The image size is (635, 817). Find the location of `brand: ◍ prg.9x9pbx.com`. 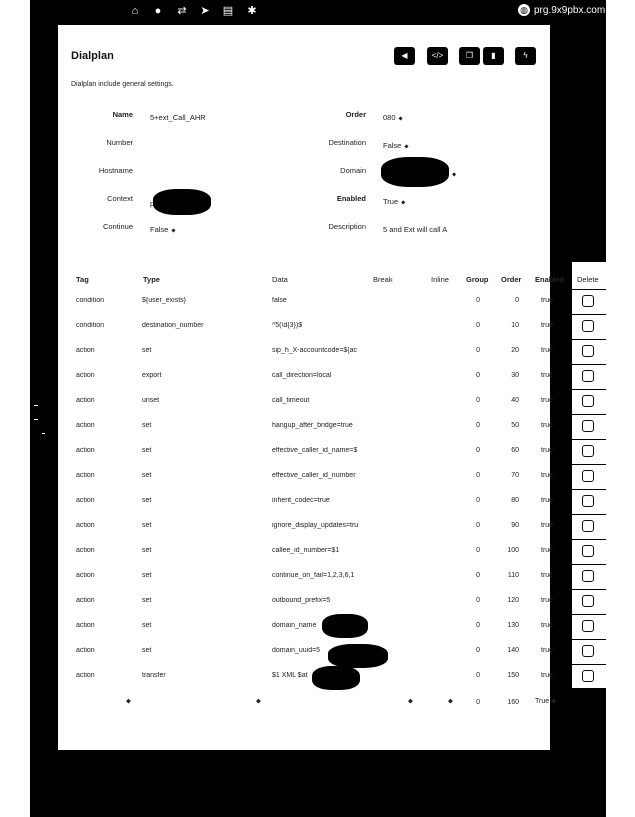

brand: ◍ prg.9x9pbx.com is located at coordinates (561, 11).